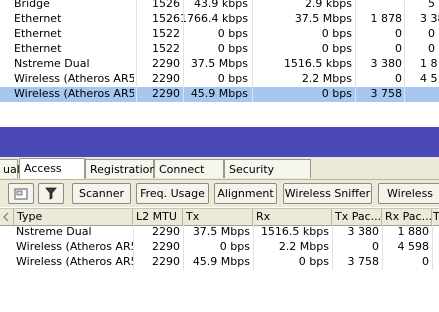 The width and height of the screenshot is (439, 312). Describe the element at coordinates (120, 168) in the screenshot. I see `tab-registration: Registration` at that location.